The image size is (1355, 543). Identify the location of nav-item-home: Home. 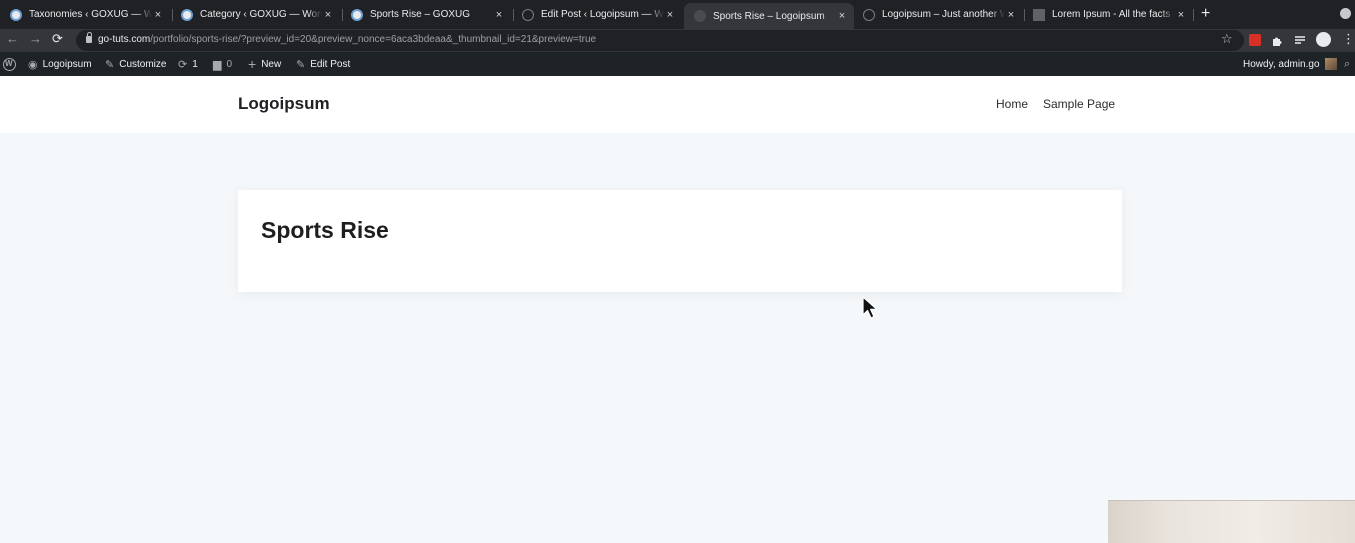
(1012, 104).